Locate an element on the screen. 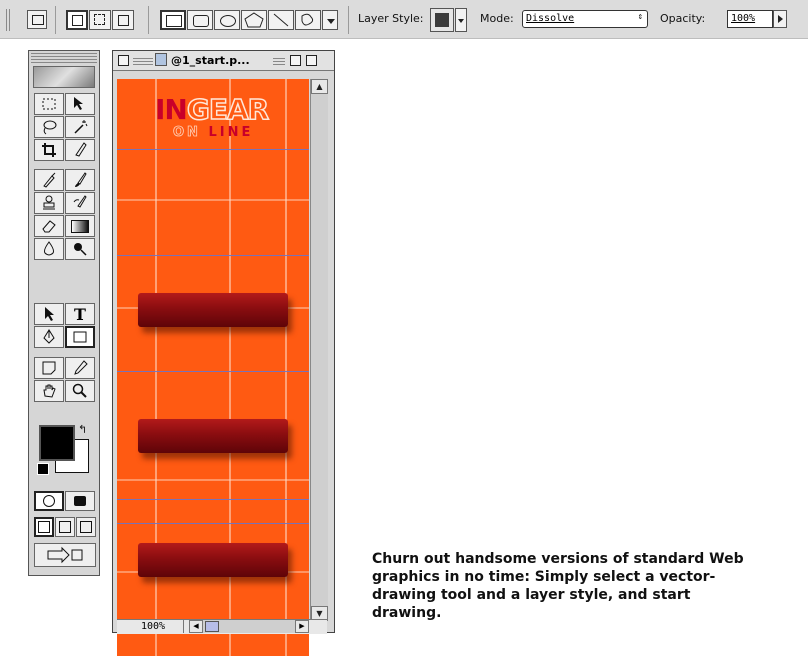 The height and width of the screenshot is (656, 808). rectangle-icon is located at coordinates (80, 337).